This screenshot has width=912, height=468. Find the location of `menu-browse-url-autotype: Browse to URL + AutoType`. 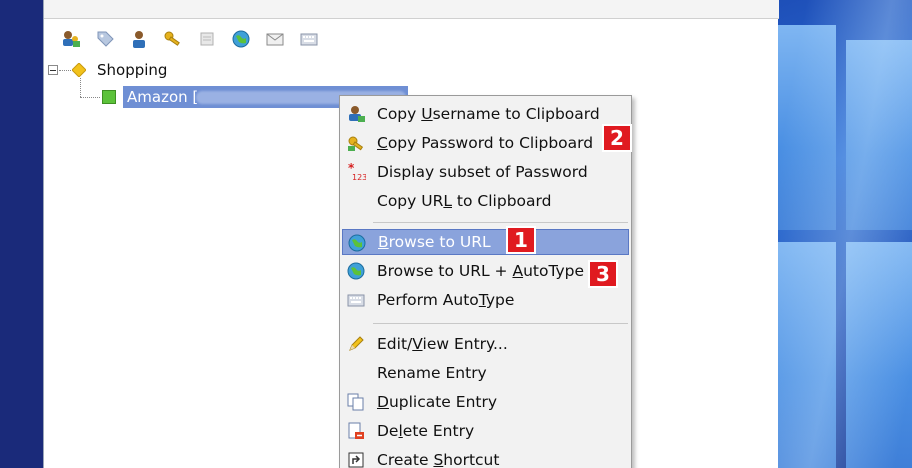

menu-browse-url-autotype: Browse to URL + AutoType is located at coordinates (485, 271).